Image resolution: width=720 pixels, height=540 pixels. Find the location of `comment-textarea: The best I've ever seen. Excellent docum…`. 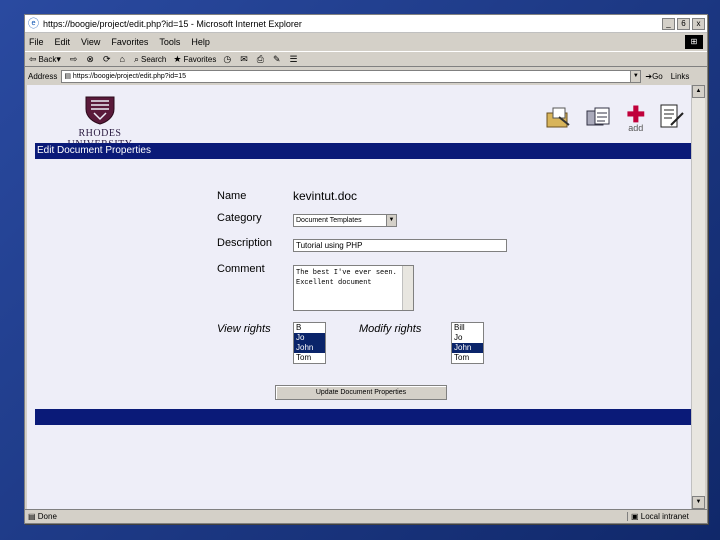

comment-textarea: The best I've ever seen. Excellent docum… is located at coordinates (353, 288).